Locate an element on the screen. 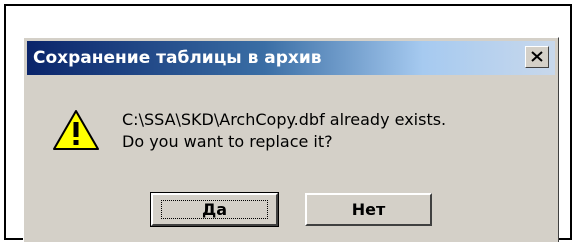  message-line-1: C:\SSA\SKD\ArchCopy.dbf already exists. is located at coordinates (284, 119).